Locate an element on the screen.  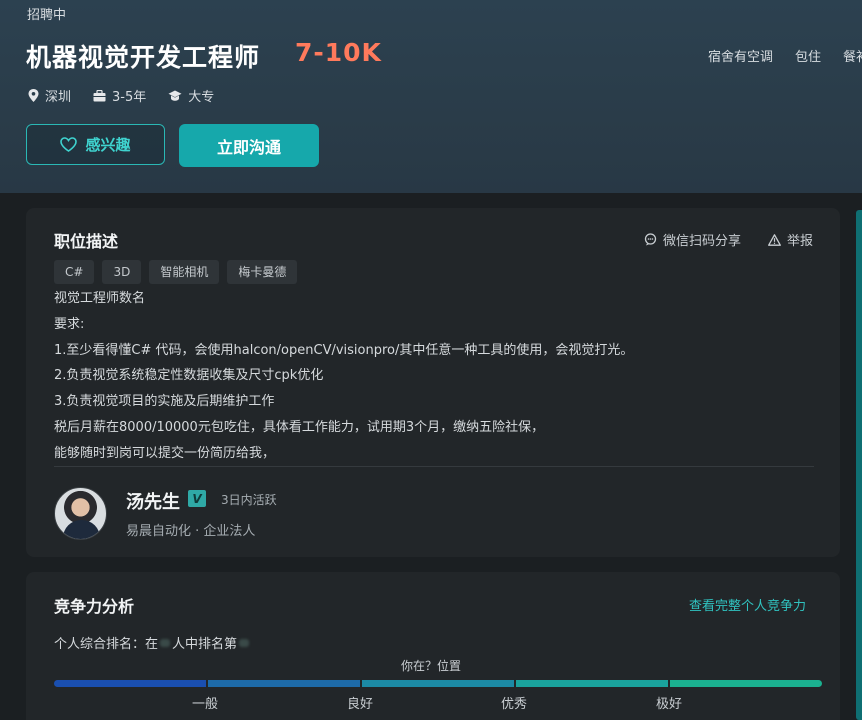
interest-button-label: 感兴趣 is located at coordinates (108, 145).